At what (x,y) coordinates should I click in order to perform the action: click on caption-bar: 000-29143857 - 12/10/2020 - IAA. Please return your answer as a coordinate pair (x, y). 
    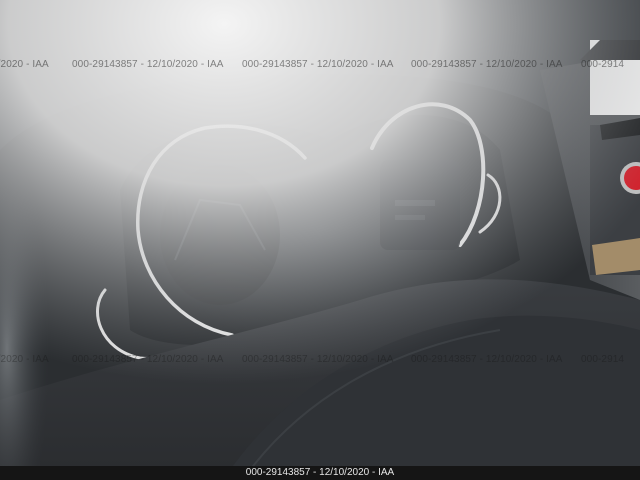
    Looking at the image, I should click on (320, 473).